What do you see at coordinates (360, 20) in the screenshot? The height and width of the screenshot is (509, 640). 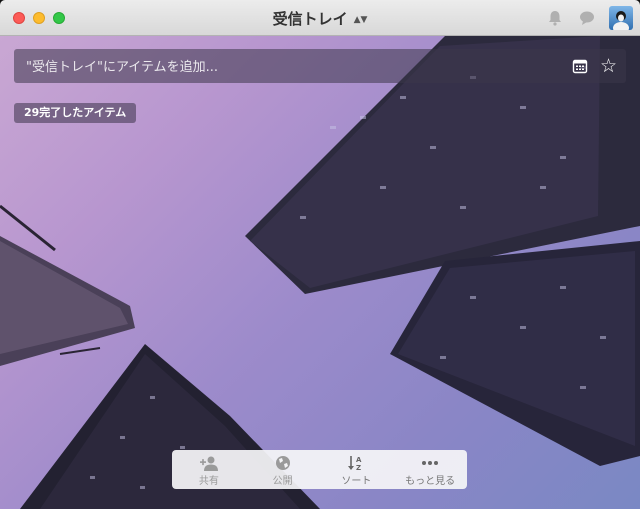 I see `chevron-updown-icon: ▲▼` at bounding box center [360, 20].